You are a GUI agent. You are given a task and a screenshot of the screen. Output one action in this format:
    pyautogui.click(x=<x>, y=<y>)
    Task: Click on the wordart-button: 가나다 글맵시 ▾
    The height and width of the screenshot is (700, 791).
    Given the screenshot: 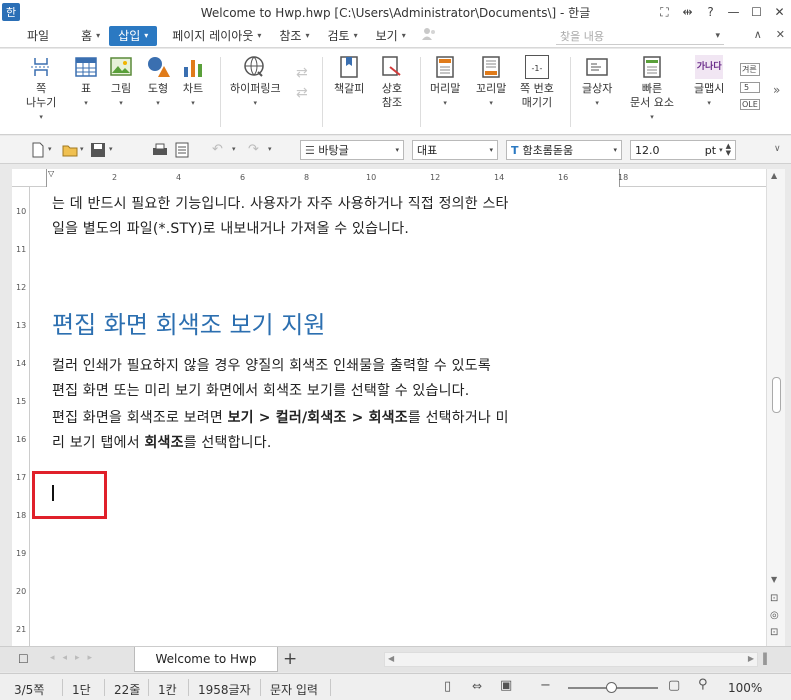 What is the action you would take?
    pyautogui.click(x=709, y=82)
    